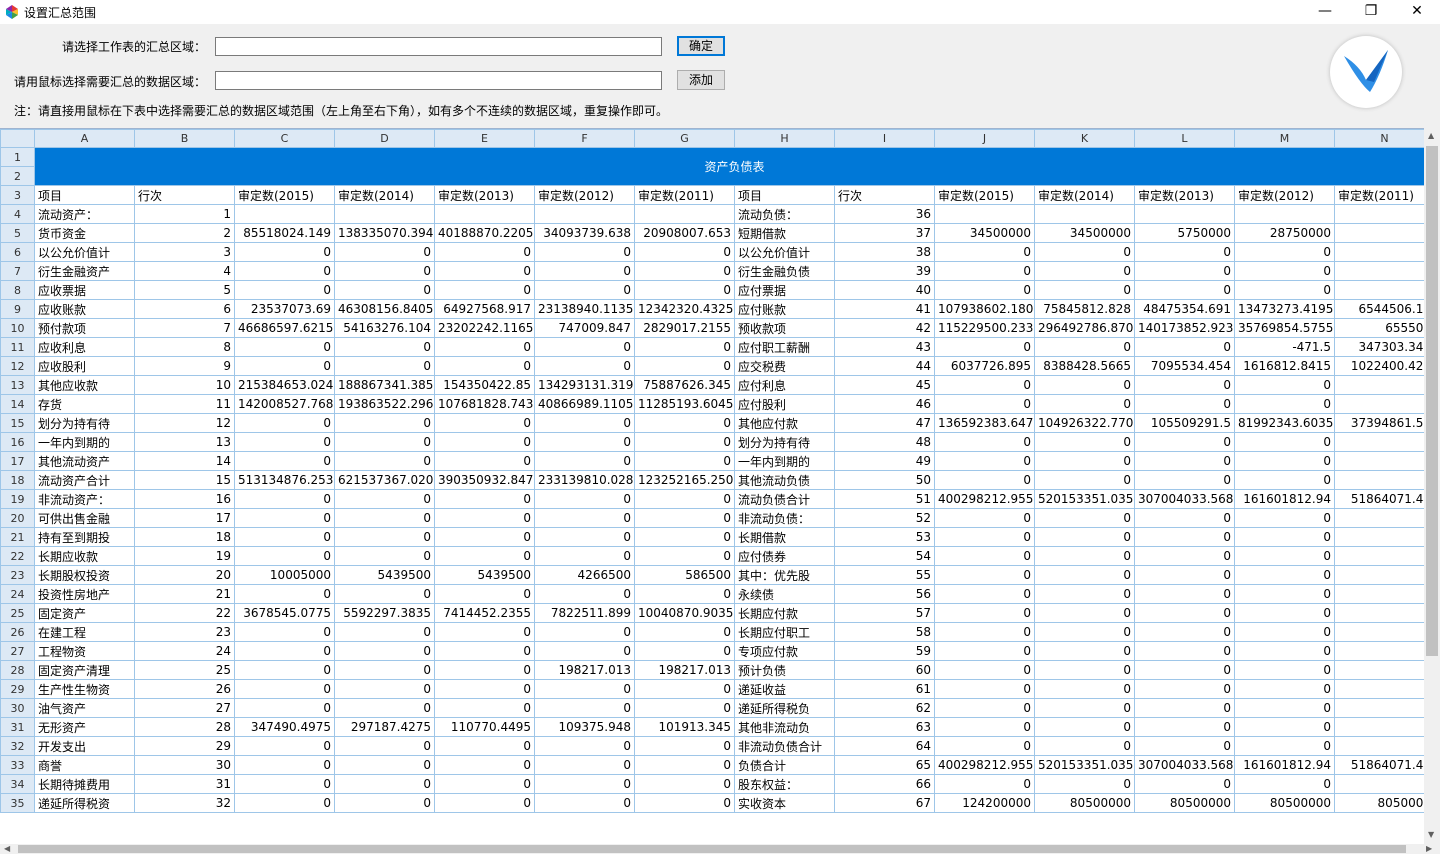 The image size is (1440, 854). What do you see at coordinates (184, 366) in the screenshot?
I see `cell: 9` at bounding box center [184, 366].